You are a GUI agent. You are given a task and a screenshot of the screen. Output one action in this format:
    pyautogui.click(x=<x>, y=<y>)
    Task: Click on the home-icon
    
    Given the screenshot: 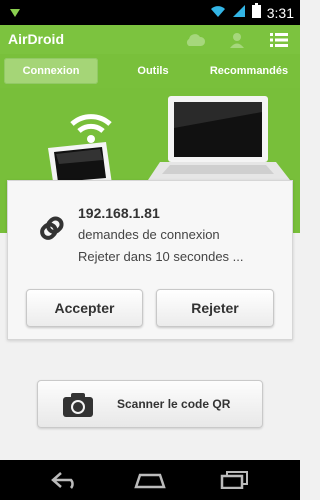 What is the action you would take?
    pyautogui.click(x=150, y=480)
    